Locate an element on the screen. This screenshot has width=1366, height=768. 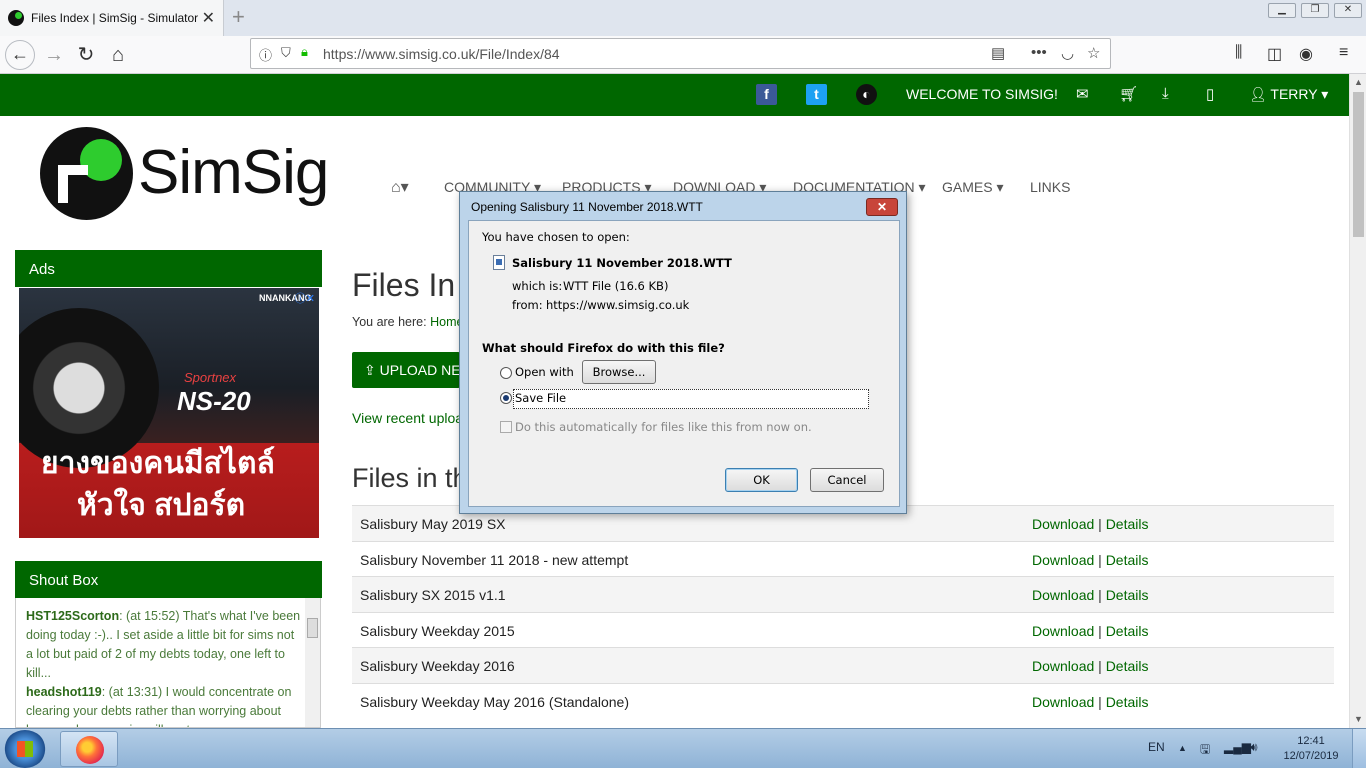
forward-button: → is located at coordinates (54, 55).